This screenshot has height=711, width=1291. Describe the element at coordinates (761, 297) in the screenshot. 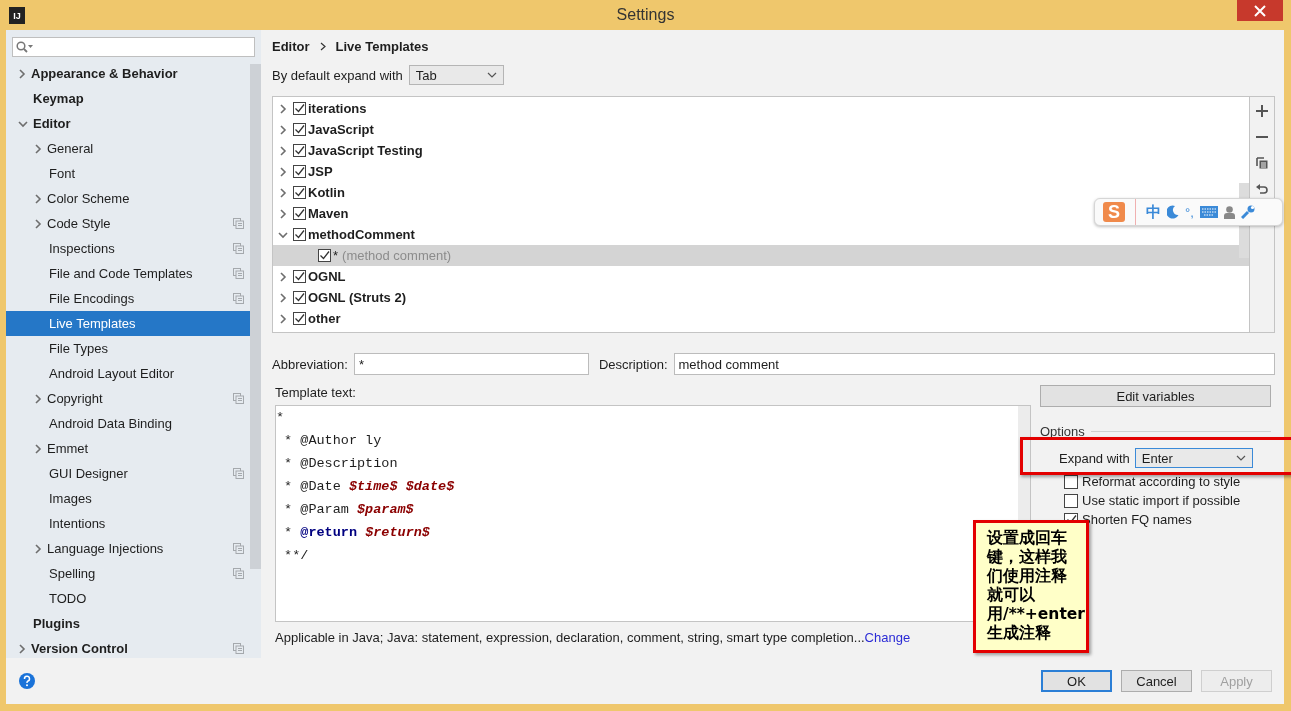

I see `template-group-row: OGNL (Struts 2)` at that location.